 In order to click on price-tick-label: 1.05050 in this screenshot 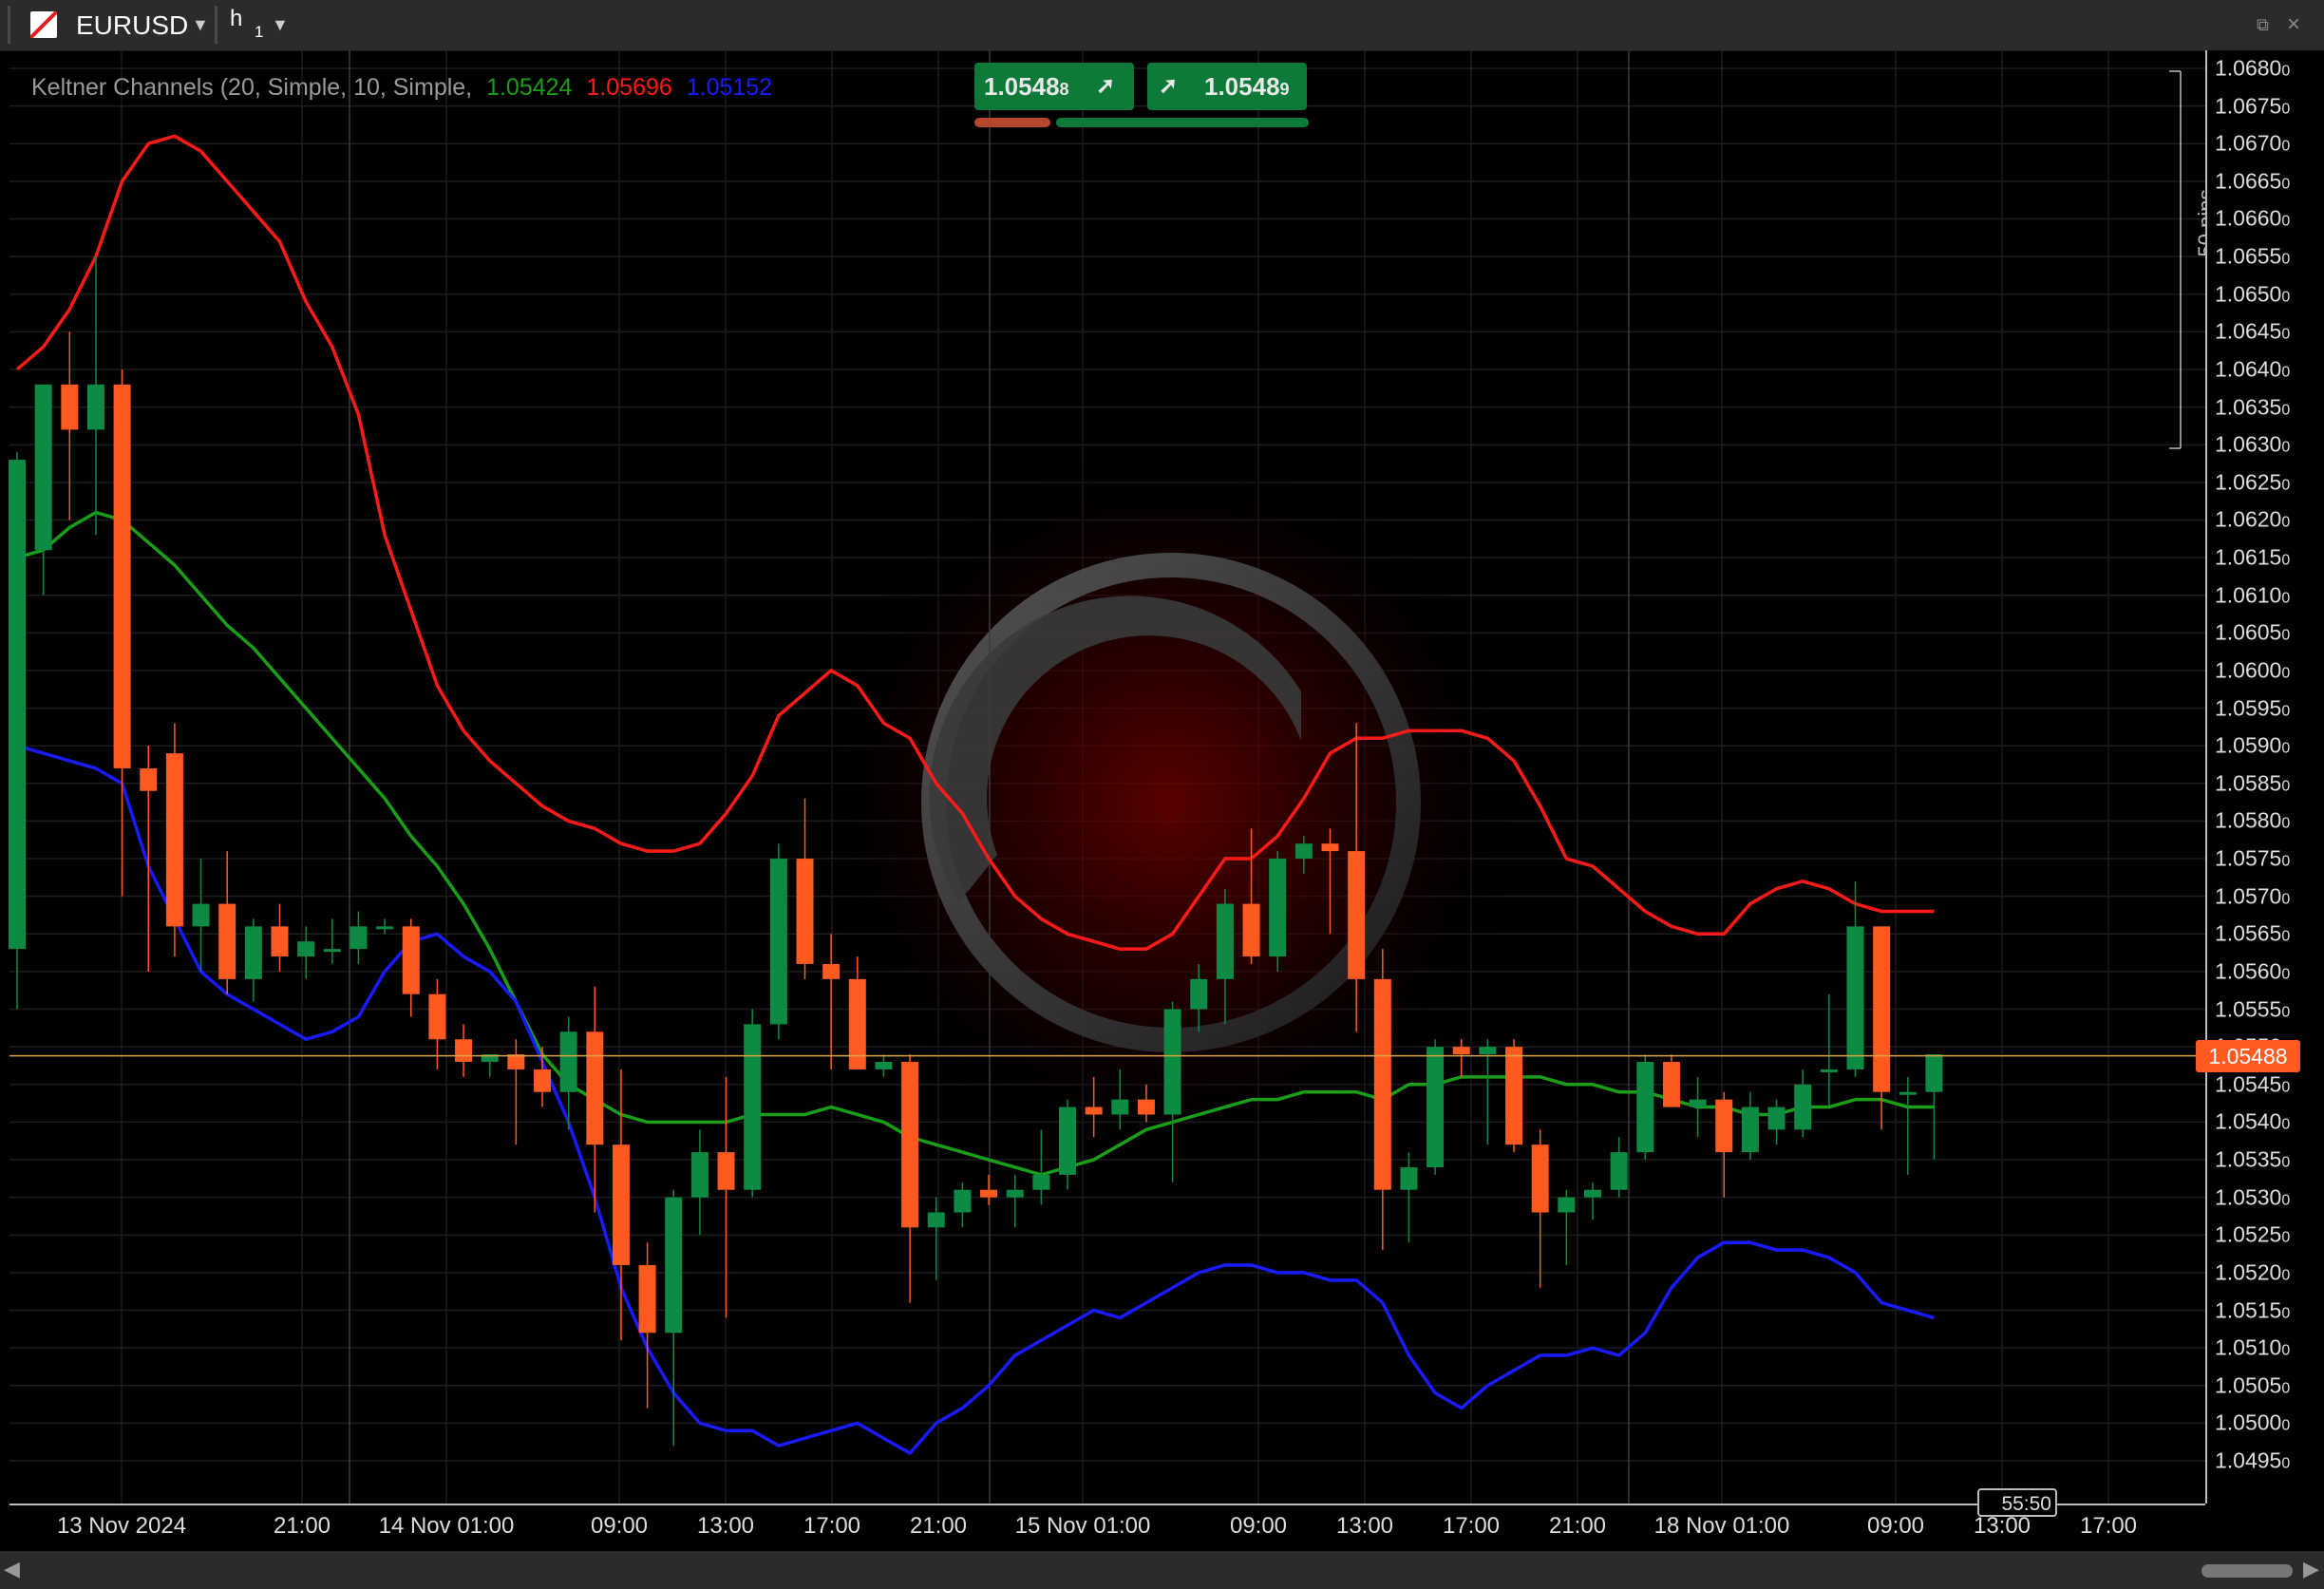, I will do `click(2253, 1385)`.